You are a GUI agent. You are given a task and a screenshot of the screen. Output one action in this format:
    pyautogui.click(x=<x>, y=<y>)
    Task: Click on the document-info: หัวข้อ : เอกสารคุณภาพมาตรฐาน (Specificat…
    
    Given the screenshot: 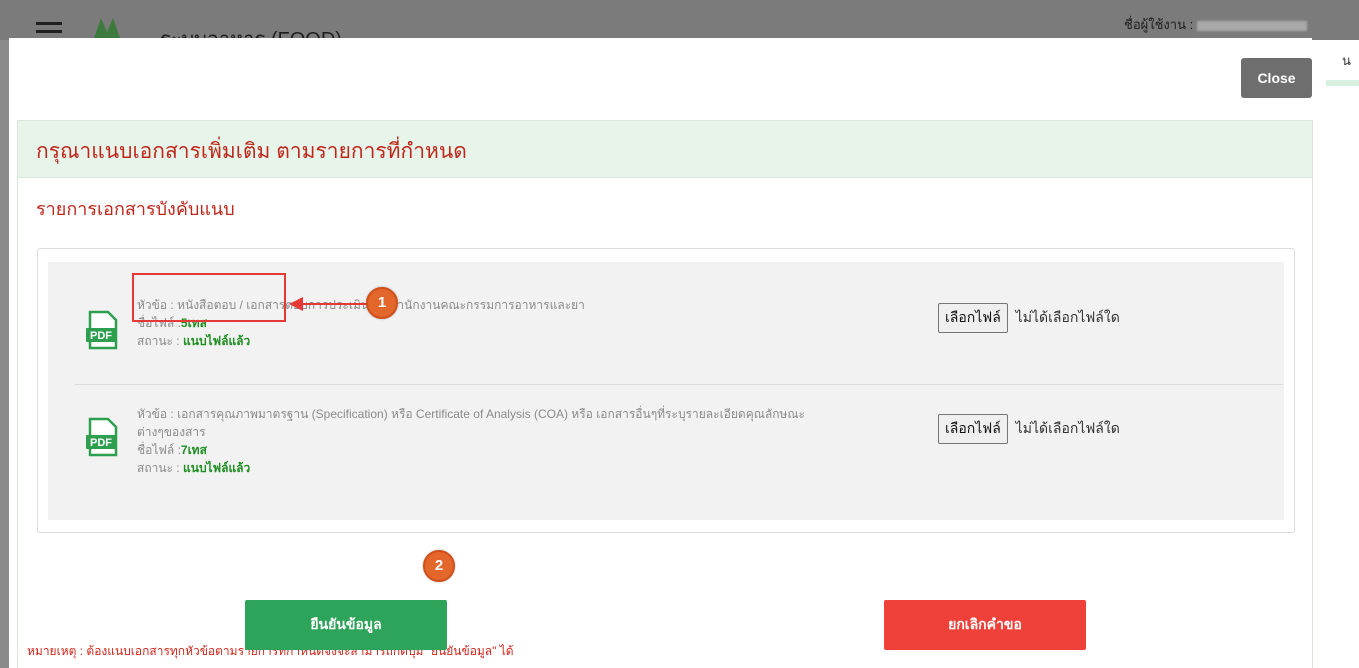 What is the action you would take?
    pyautogui.click(x=537, y=441)
    